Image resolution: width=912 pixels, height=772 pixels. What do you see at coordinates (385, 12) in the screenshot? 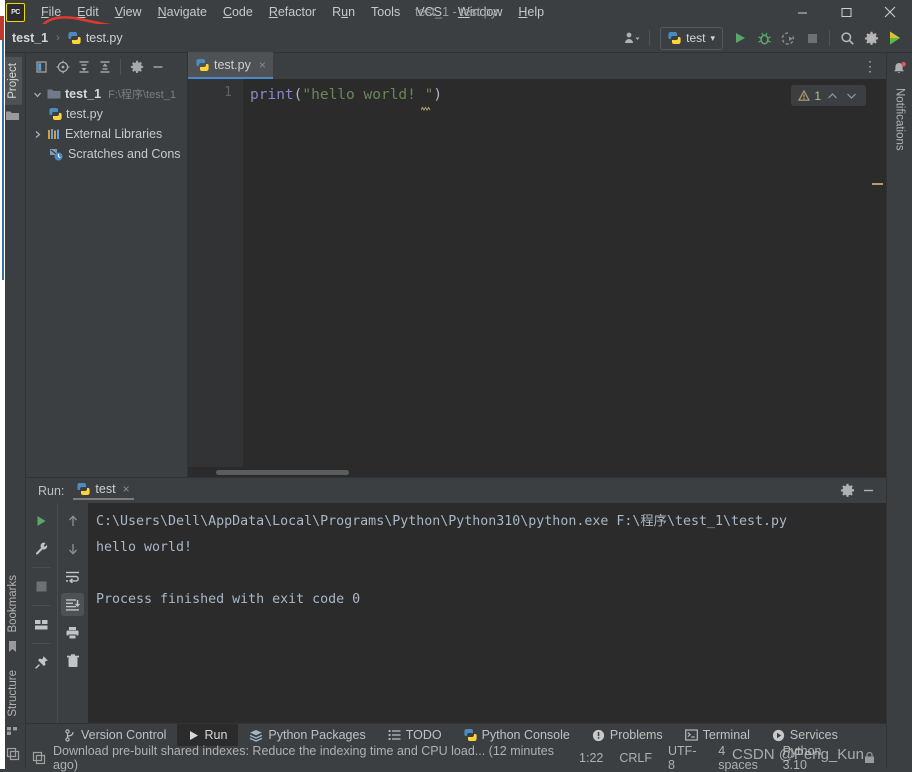
I see `menu-item-tools: Tools` at bounding box center [385, 12].